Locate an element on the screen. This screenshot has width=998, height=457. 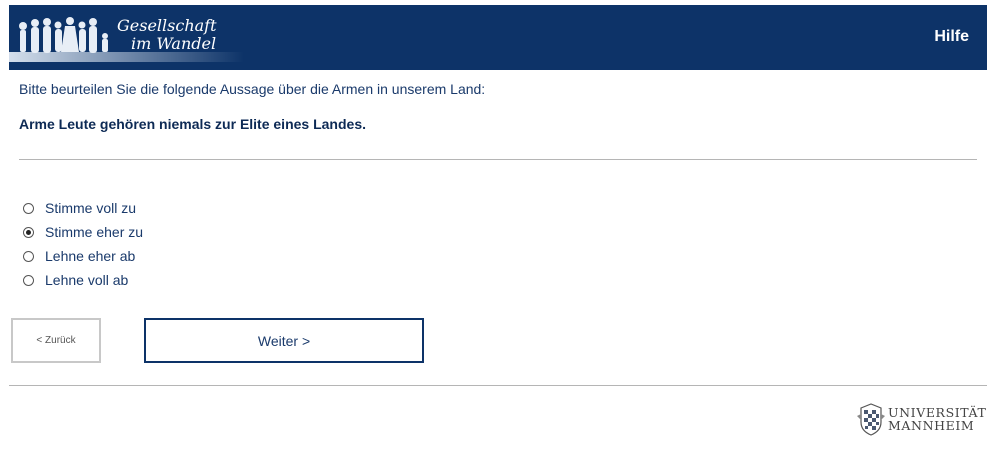
option-label: Stimme eher zu is located at coordinates (94, 232).